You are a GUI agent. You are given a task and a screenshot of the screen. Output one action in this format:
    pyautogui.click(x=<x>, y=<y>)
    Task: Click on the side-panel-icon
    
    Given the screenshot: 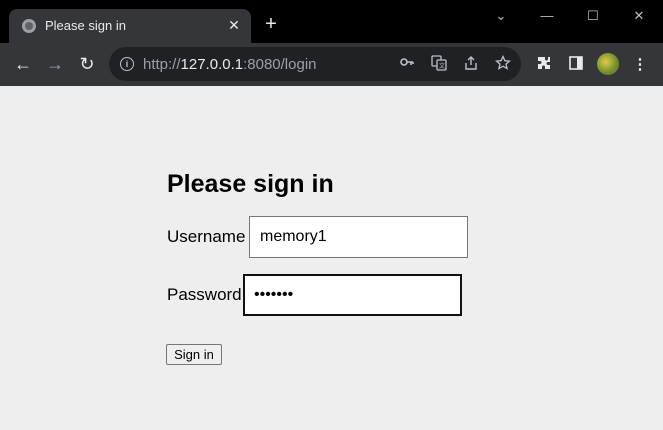 What is the action you would take?
    pyautogui.click(x=576, y=65)
    